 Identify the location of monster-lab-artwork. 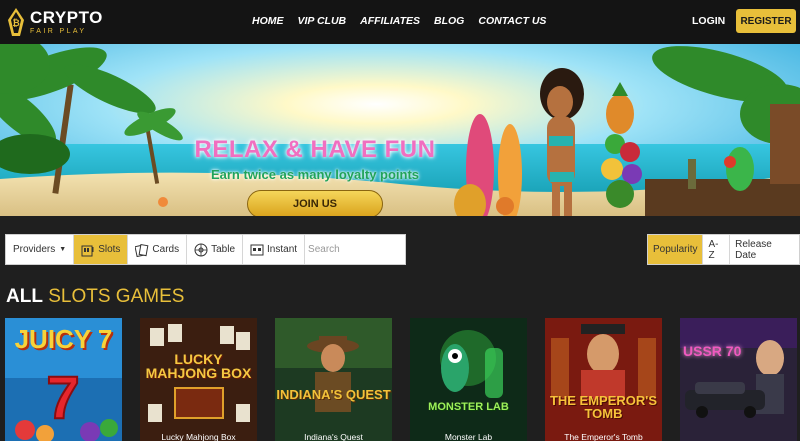
(468, 379).